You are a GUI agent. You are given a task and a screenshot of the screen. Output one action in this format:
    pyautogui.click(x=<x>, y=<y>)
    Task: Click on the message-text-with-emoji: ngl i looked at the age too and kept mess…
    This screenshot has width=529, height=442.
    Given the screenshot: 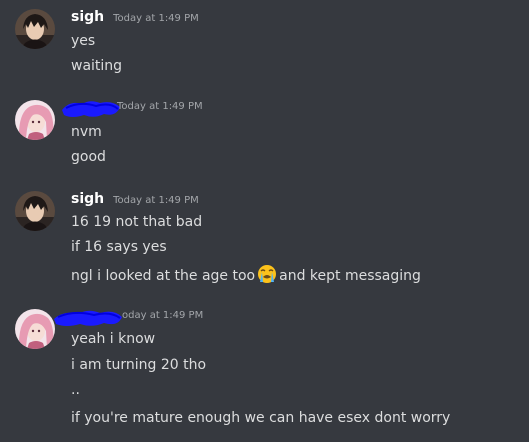 What is the action you would take?
    pyautogui.click(x=246, y=276)
    